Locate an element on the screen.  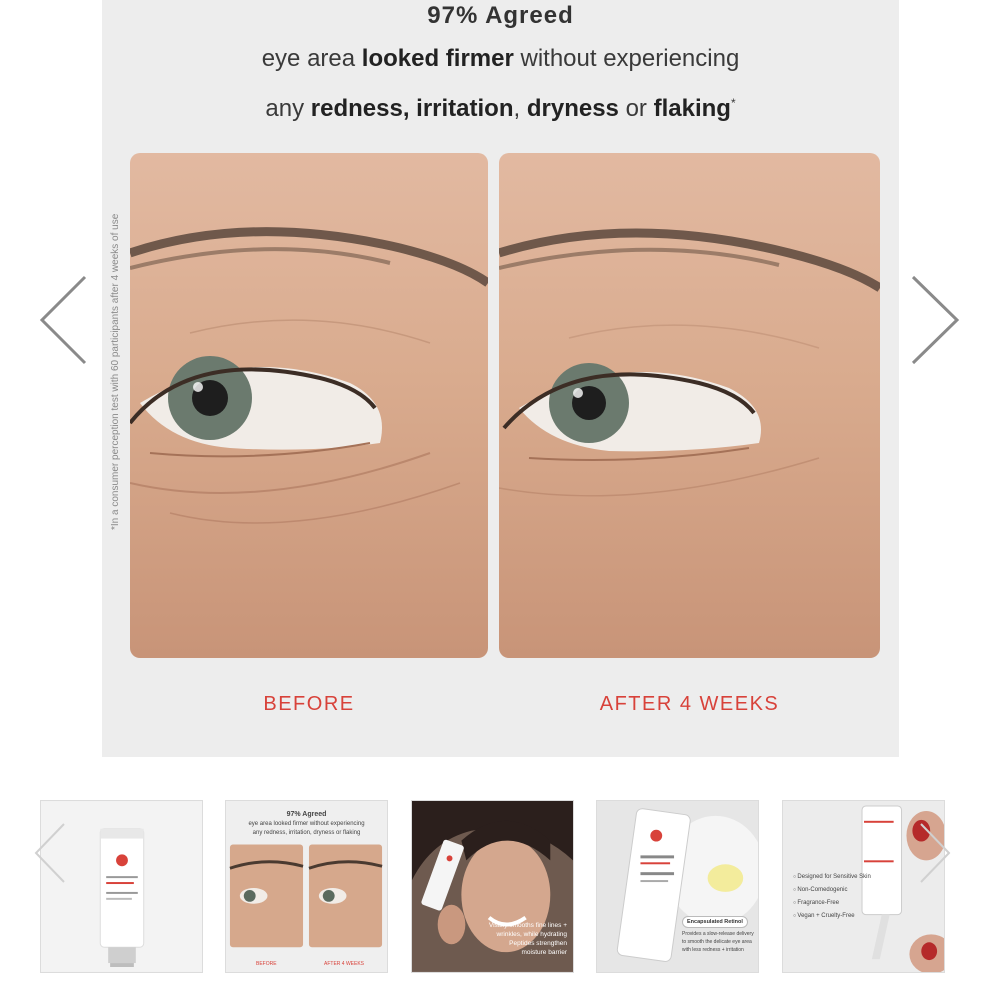
after-label: AFTER 4 WEEKS is located at coordinates (689, 704).